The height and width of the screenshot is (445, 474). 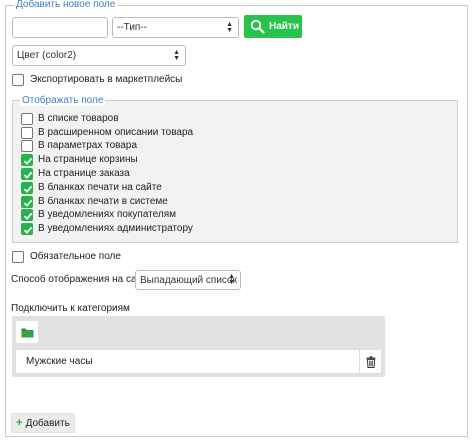 What do you see at coordinates (18, 80) in the screenshot?
I see `export-checkbox` at bounding box center [18, 80].